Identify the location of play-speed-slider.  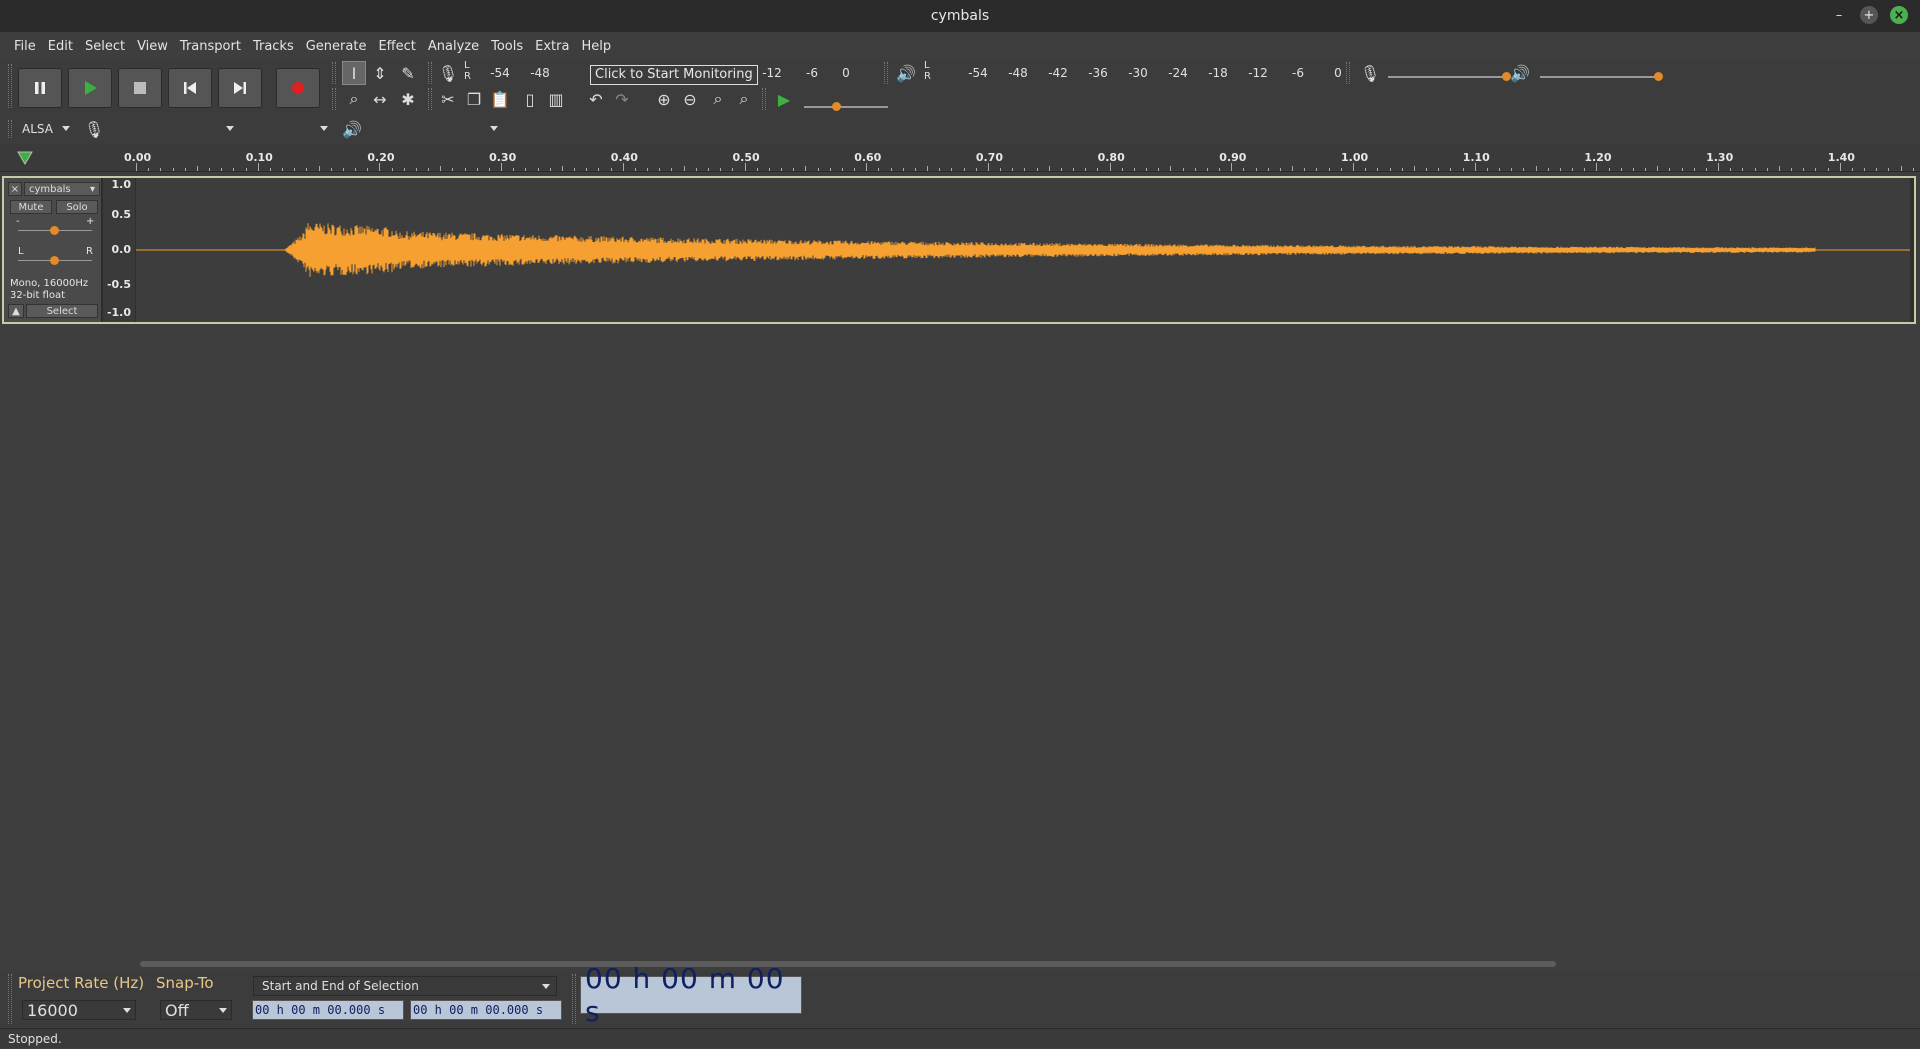
(846, 106).